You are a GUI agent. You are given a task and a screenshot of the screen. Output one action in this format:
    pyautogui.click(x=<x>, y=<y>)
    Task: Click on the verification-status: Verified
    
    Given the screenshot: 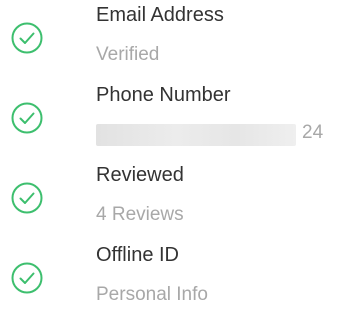 What is the action you would take?
    pyautogui.click(x=128, y=54)
    